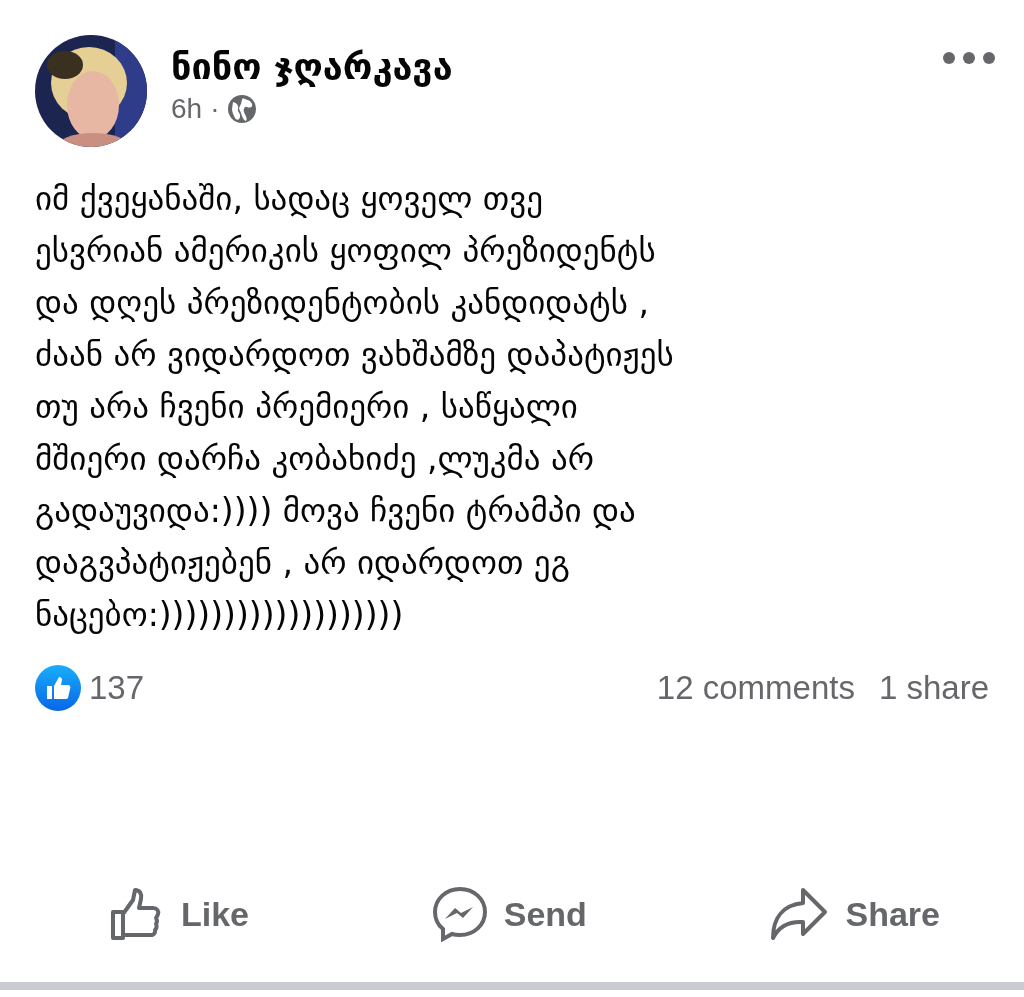  I want to click on like-button: Like, so click(179, 914).